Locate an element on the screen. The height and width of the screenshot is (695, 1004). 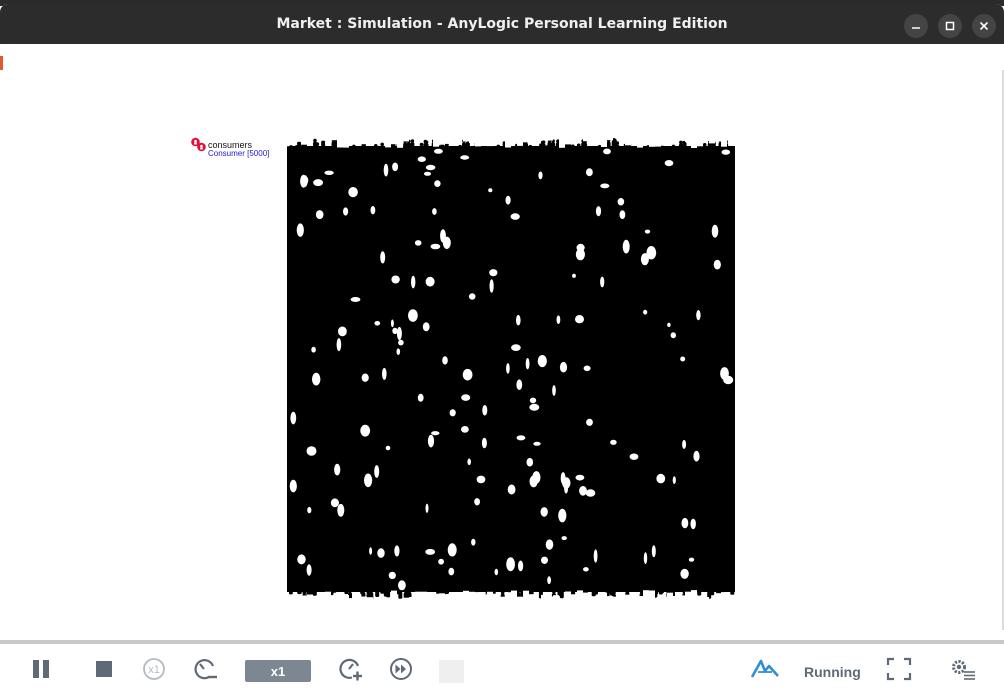
maximize-button is located at coordinates (950, 26).